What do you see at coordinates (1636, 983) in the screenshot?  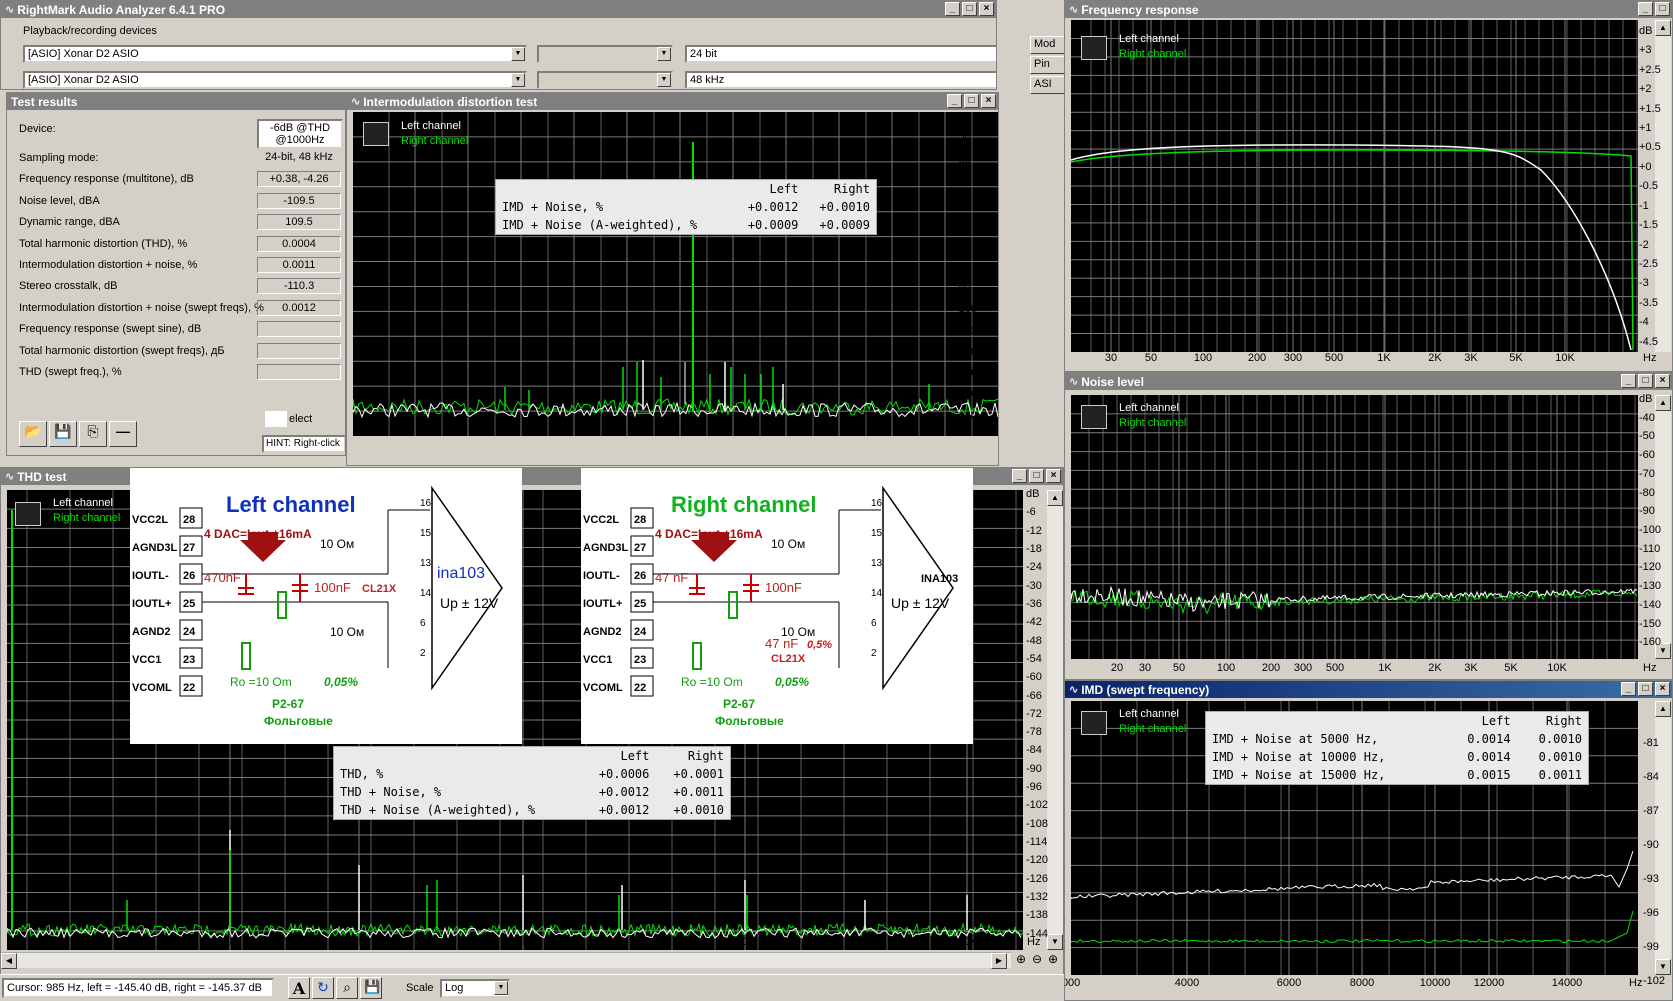 I see `x-unit-label: Hz` at bounding box center [1636, 983].